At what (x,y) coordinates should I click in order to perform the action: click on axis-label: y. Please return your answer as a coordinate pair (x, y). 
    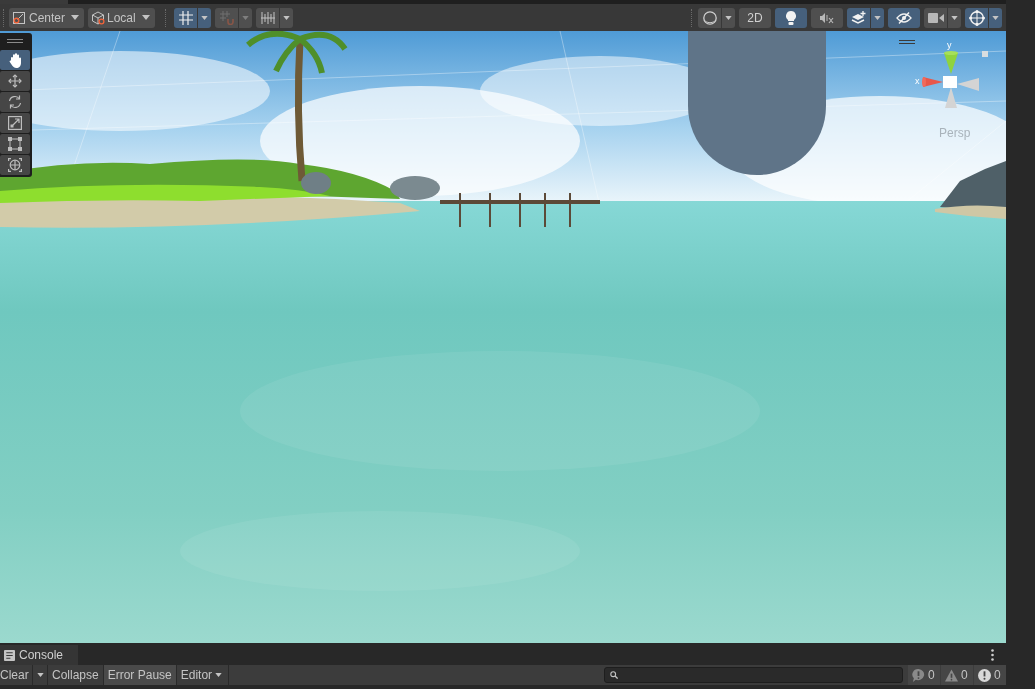
    Looking at the image, I should click on (949, 45).